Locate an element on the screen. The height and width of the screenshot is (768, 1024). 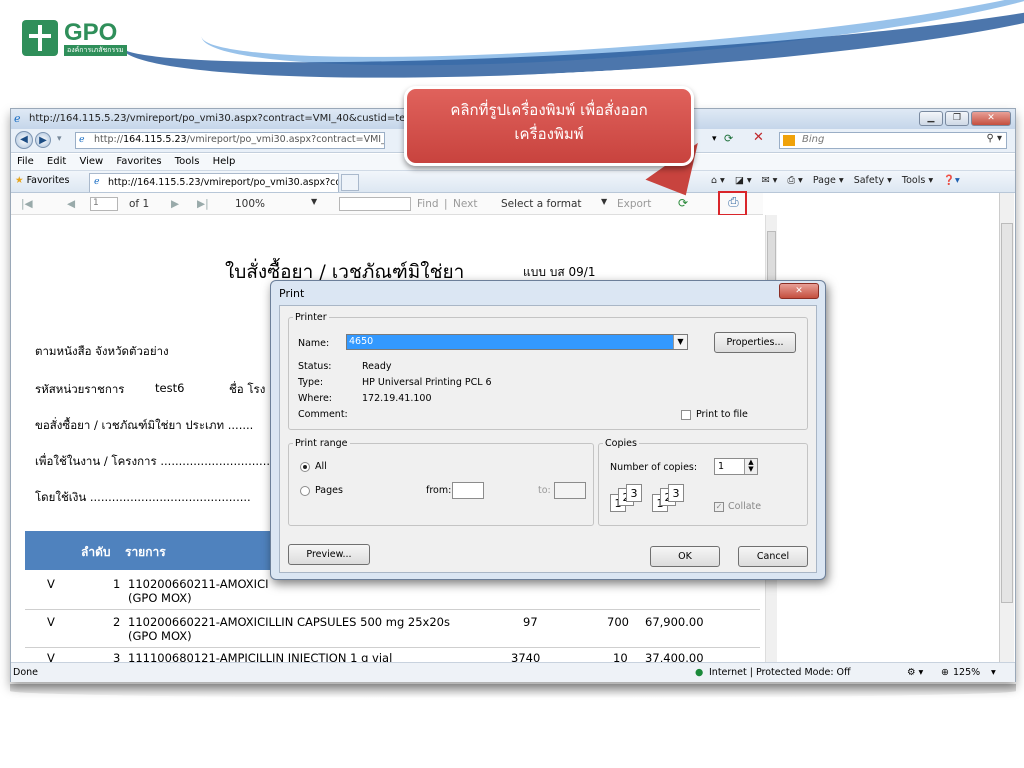
row-flag: V is located at coordinates (51, 584).